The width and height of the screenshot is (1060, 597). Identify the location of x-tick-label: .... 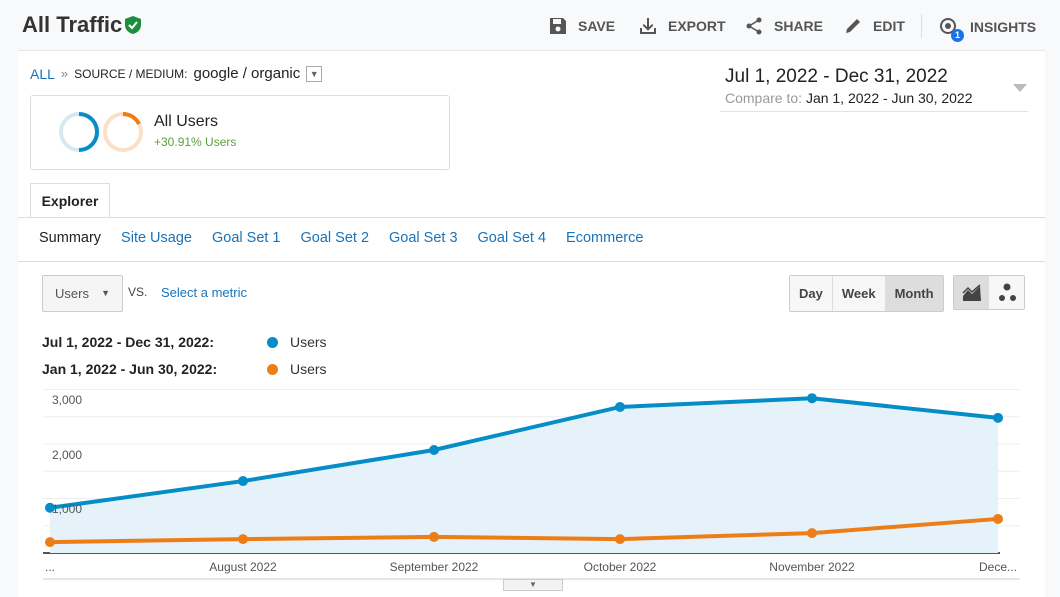
(50, 567).